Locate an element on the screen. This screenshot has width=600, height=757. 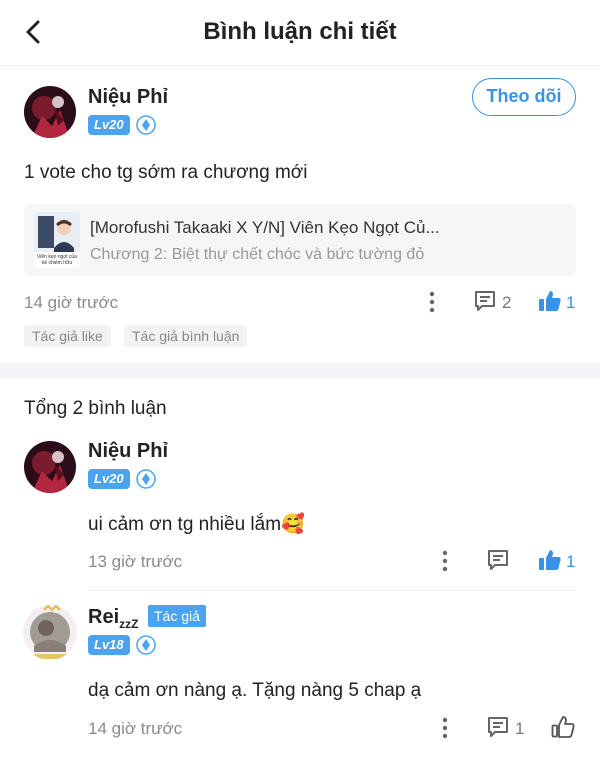
comment-text: 1 vote cho tg sớm ra chương mới is located at coordinates (166, 172).